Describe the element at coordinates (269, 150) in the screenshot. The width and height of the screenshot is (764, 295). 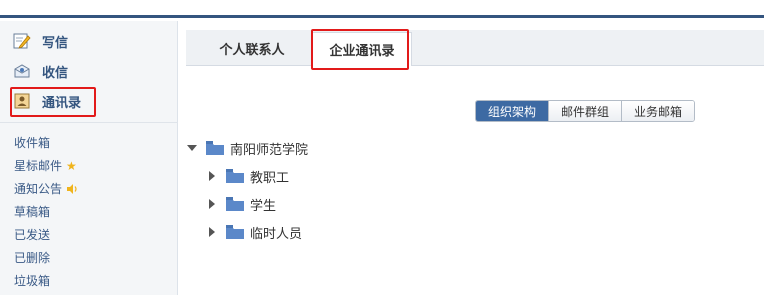
I see `tree-node-root-label: 南阳师范学院` at that location.